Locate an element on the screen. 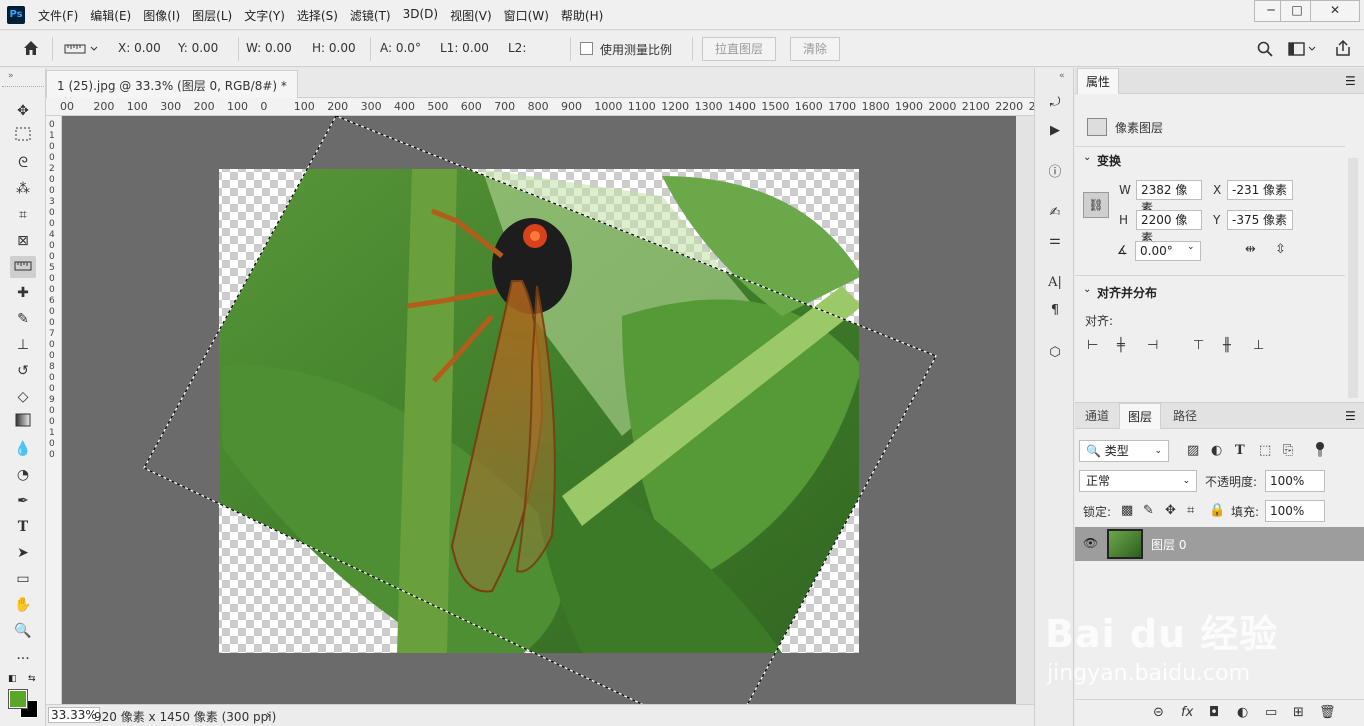  properties-scrollbar is located at coordinates (1353, 278).